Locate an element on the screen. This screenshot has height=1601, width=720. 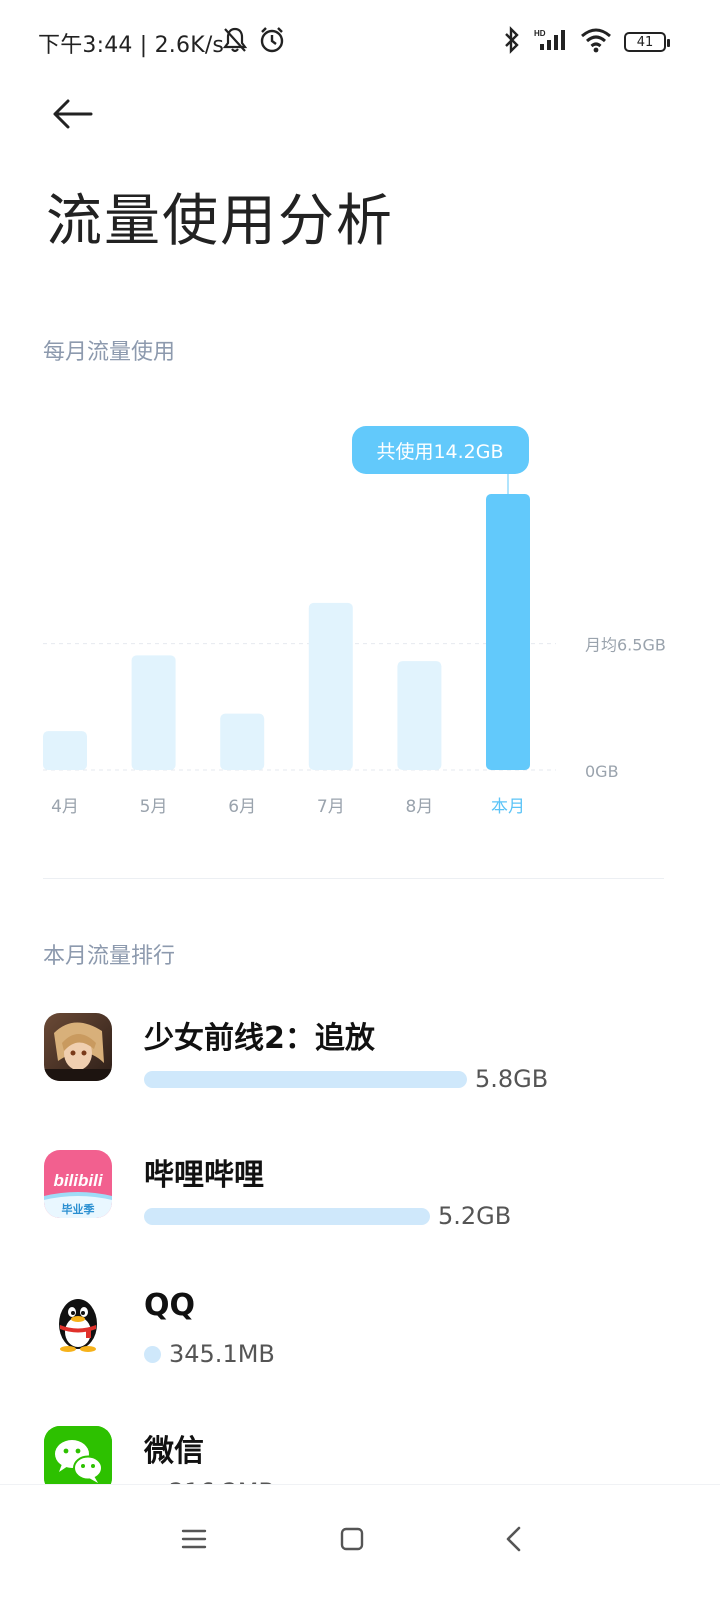
menu-icon is located at coordinates (194, 1539).